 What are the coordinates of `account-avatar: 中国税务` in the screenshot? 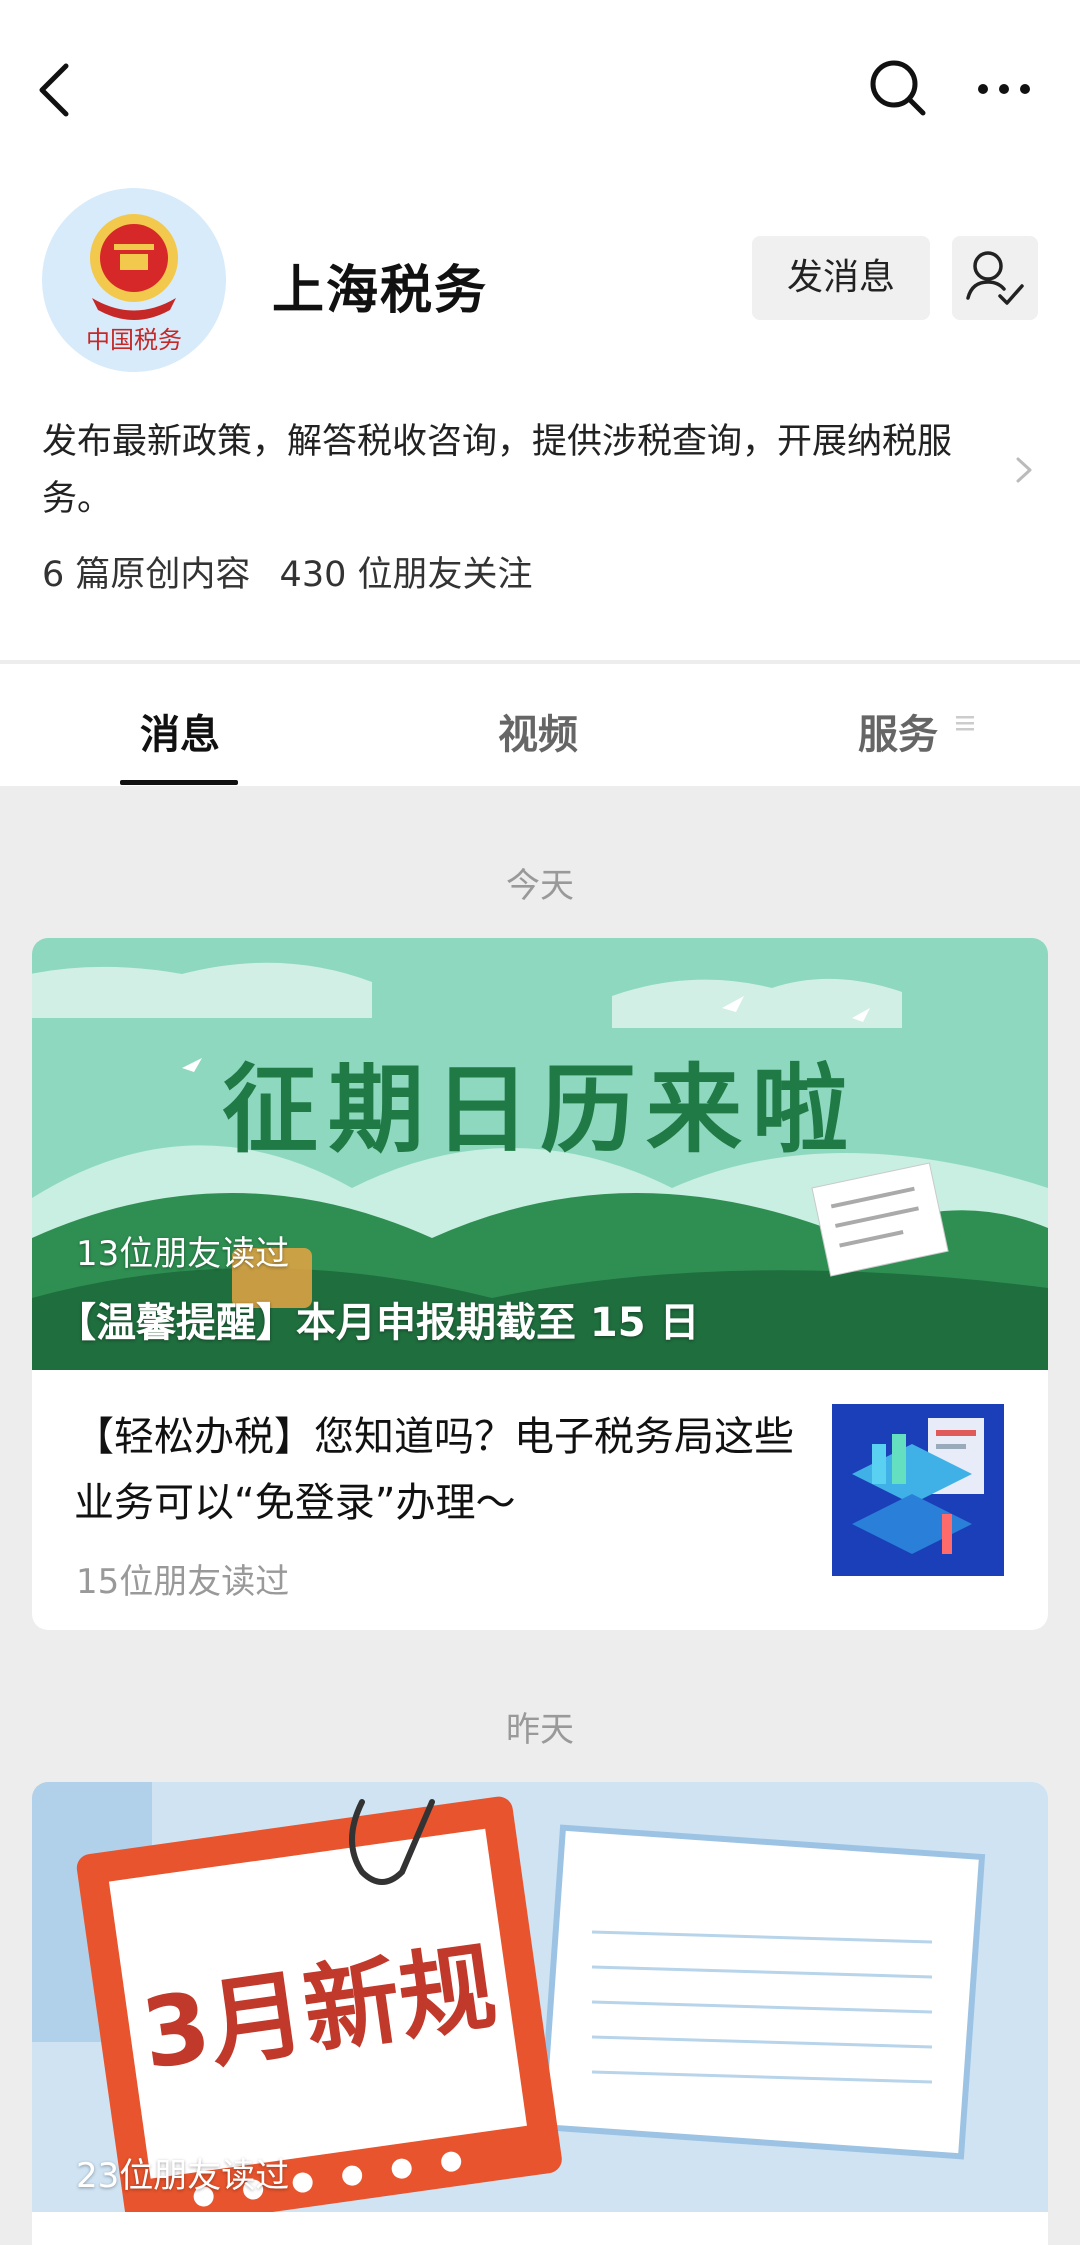 It's located at (134, 280).